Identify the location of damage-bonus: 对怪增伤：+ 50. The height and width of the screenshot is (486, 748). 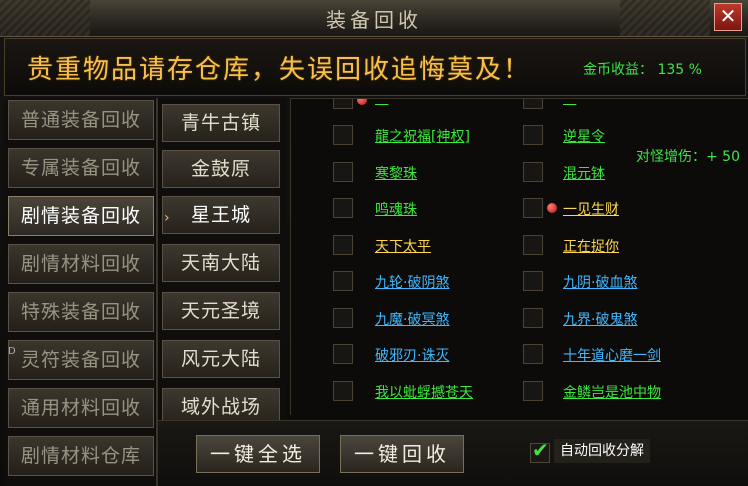
(688, 157).